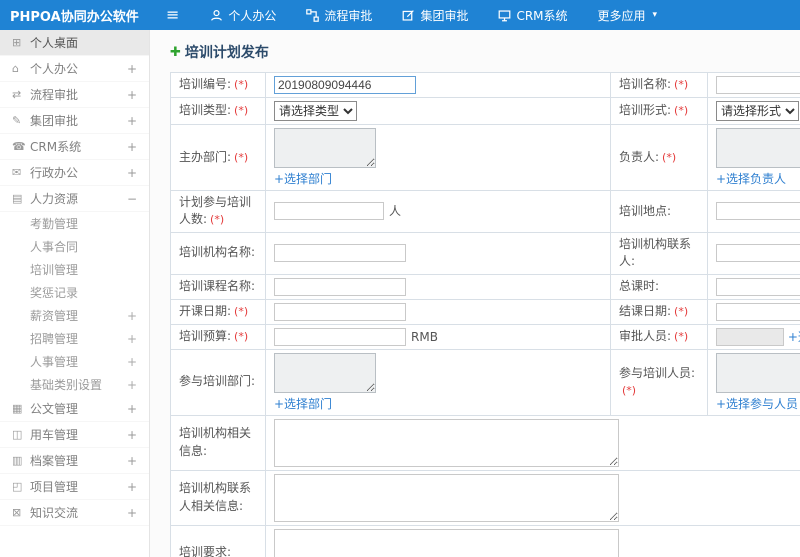 This screenshot has height=557, width=800. Describe the element at coordinates (446, 442) in the screenshot. I see `org-info-textarea` at that location.